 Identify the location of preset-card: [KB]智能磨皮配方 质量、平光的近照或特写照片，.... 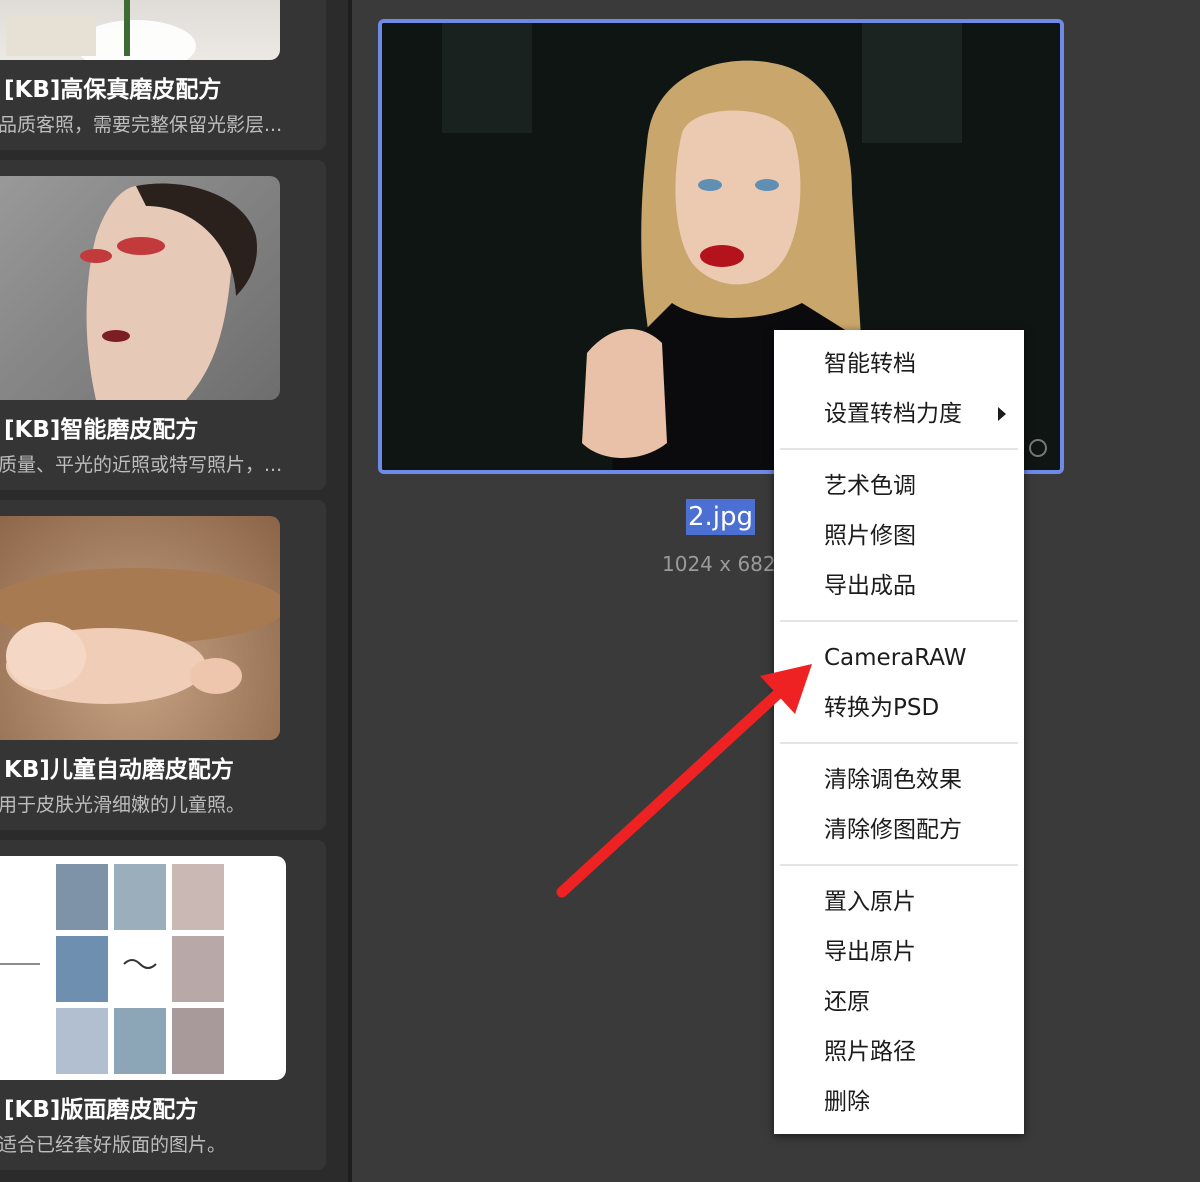
(163, 325).